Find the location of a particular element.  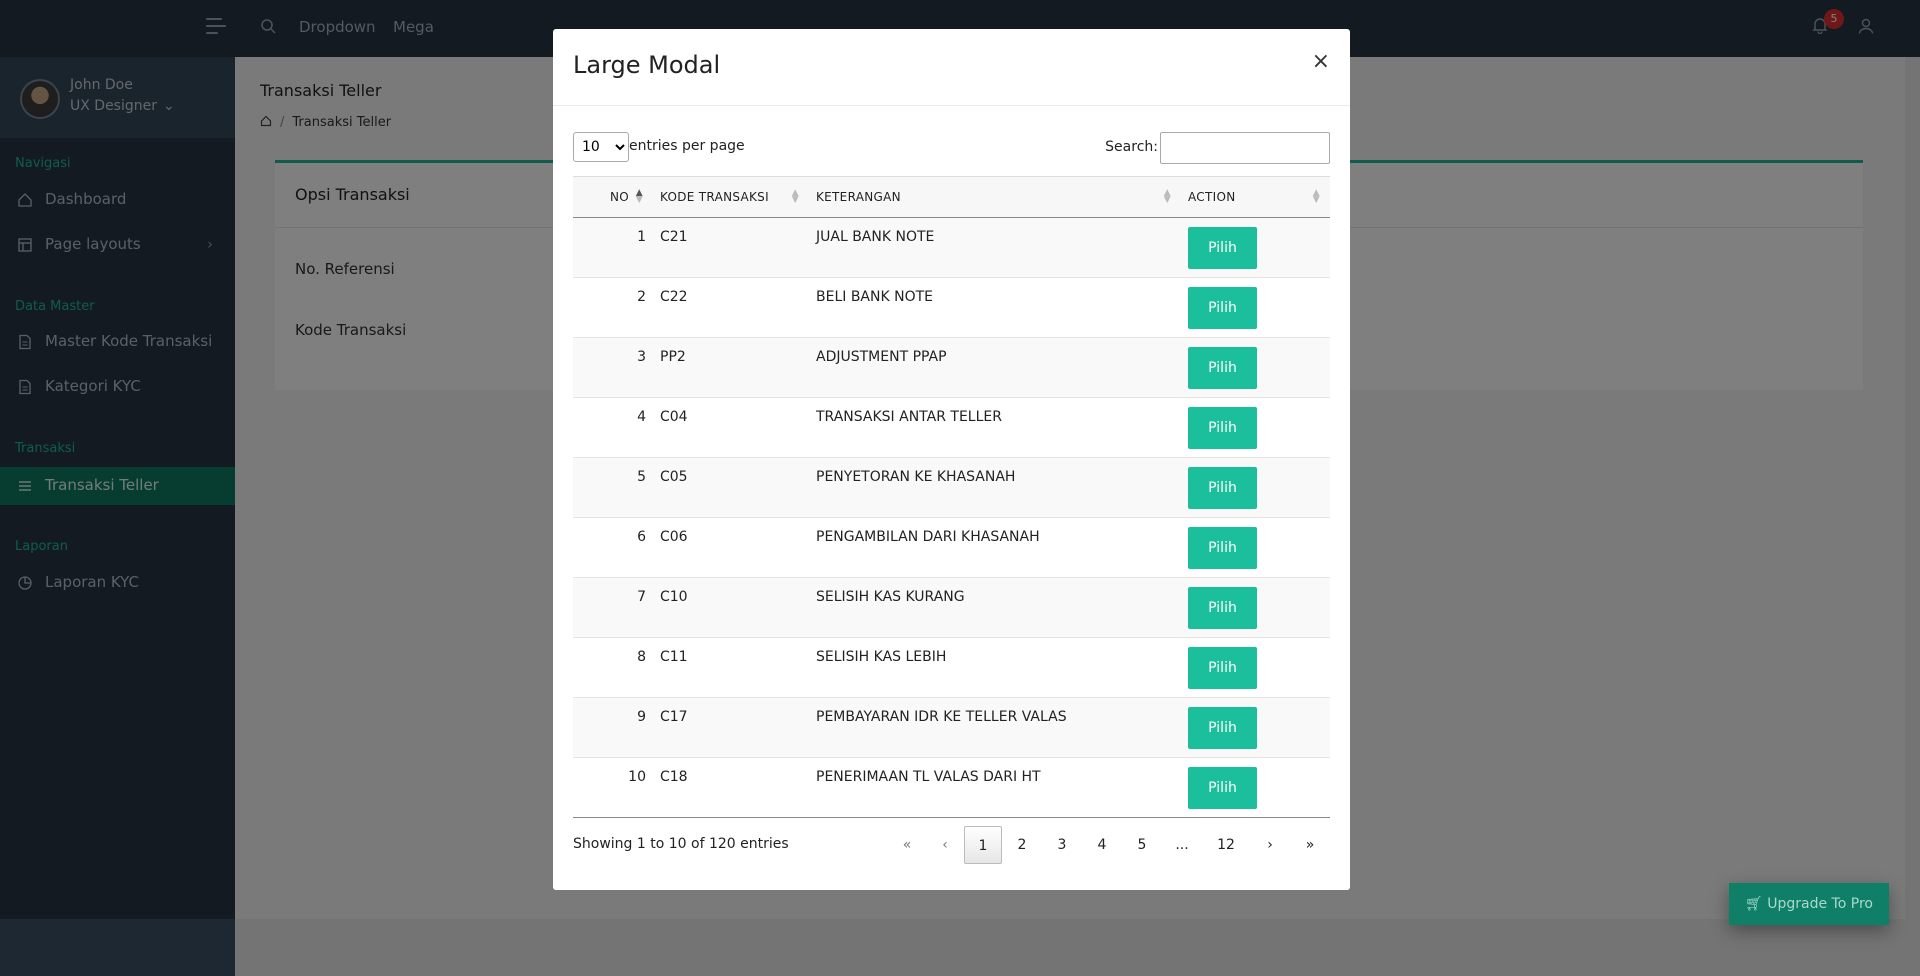

cell-no: 4 is located at coordinates (613, 427).